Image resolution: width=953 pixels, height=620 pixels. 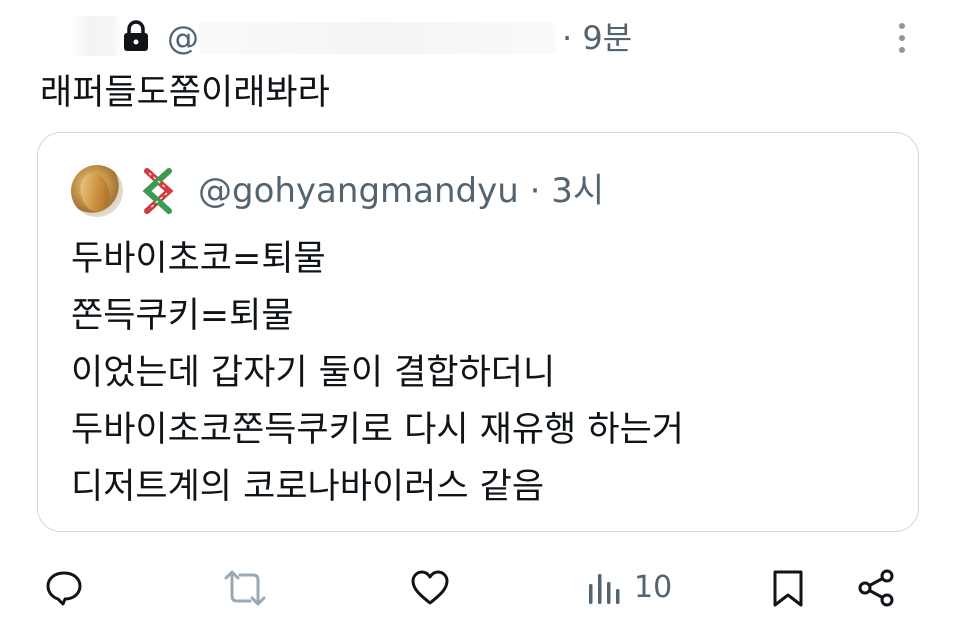 What do you see at coordinates (597, 38) in the screenshot?
I see `post-timestamp: · 9분` at bounding box center [597, 38].